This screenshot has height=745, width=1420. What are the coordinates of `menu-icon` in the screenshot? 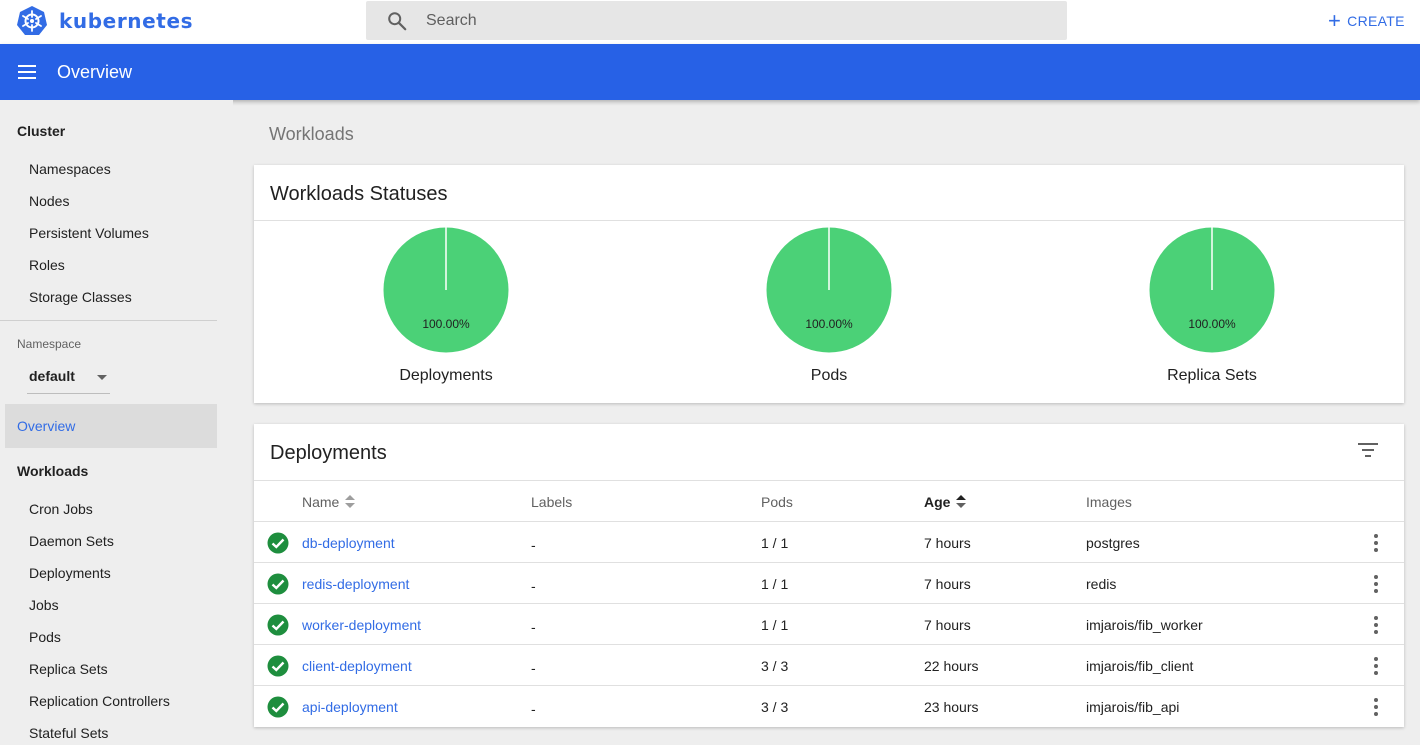 It's located at (27, 72).